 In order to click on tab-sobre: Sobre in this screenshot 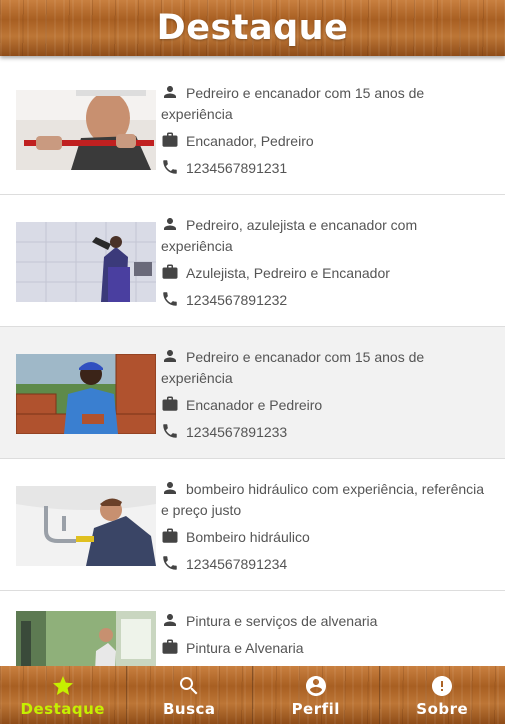, I will do `click(442, 695)`.